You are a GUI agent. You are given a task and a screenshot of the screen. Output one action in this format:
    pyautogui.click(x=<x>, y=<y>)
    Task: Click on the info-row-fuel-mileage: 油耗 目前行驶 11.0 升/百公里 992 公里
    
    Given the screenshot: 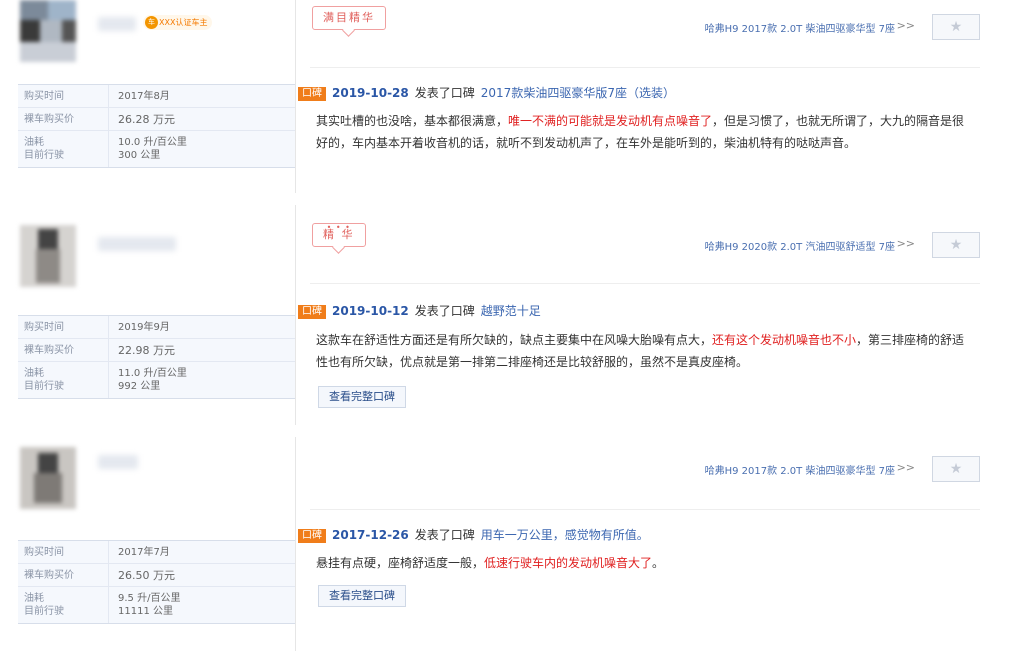 What is the action you would take?
    pyautogui.click(x=156, y=380)
    